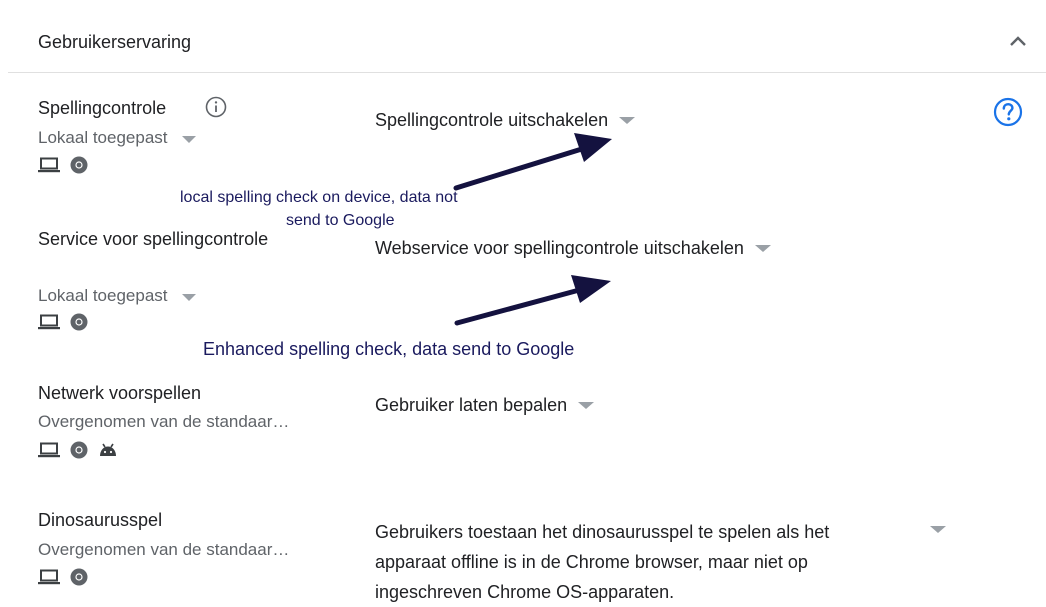 The width and height of the screenshot is (1046, 607). I want to click on section-header: Gebruikerservaring, so click(527, 36).